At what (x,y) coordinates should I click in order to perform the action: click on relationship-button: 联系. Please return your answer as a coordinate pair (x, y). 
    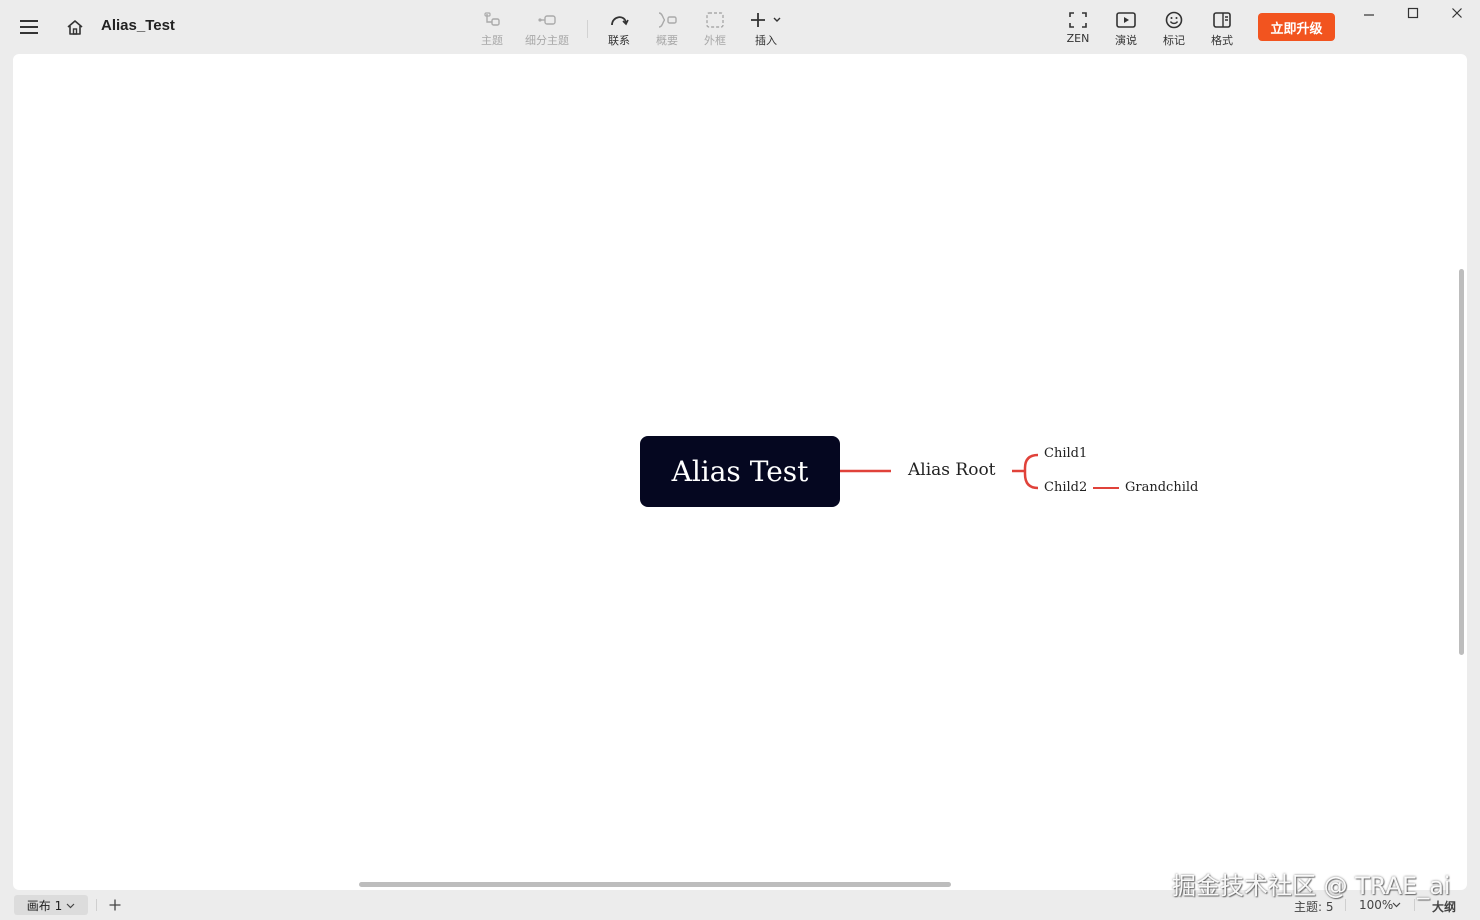
    Looking at the image, I should click on (619, 29).